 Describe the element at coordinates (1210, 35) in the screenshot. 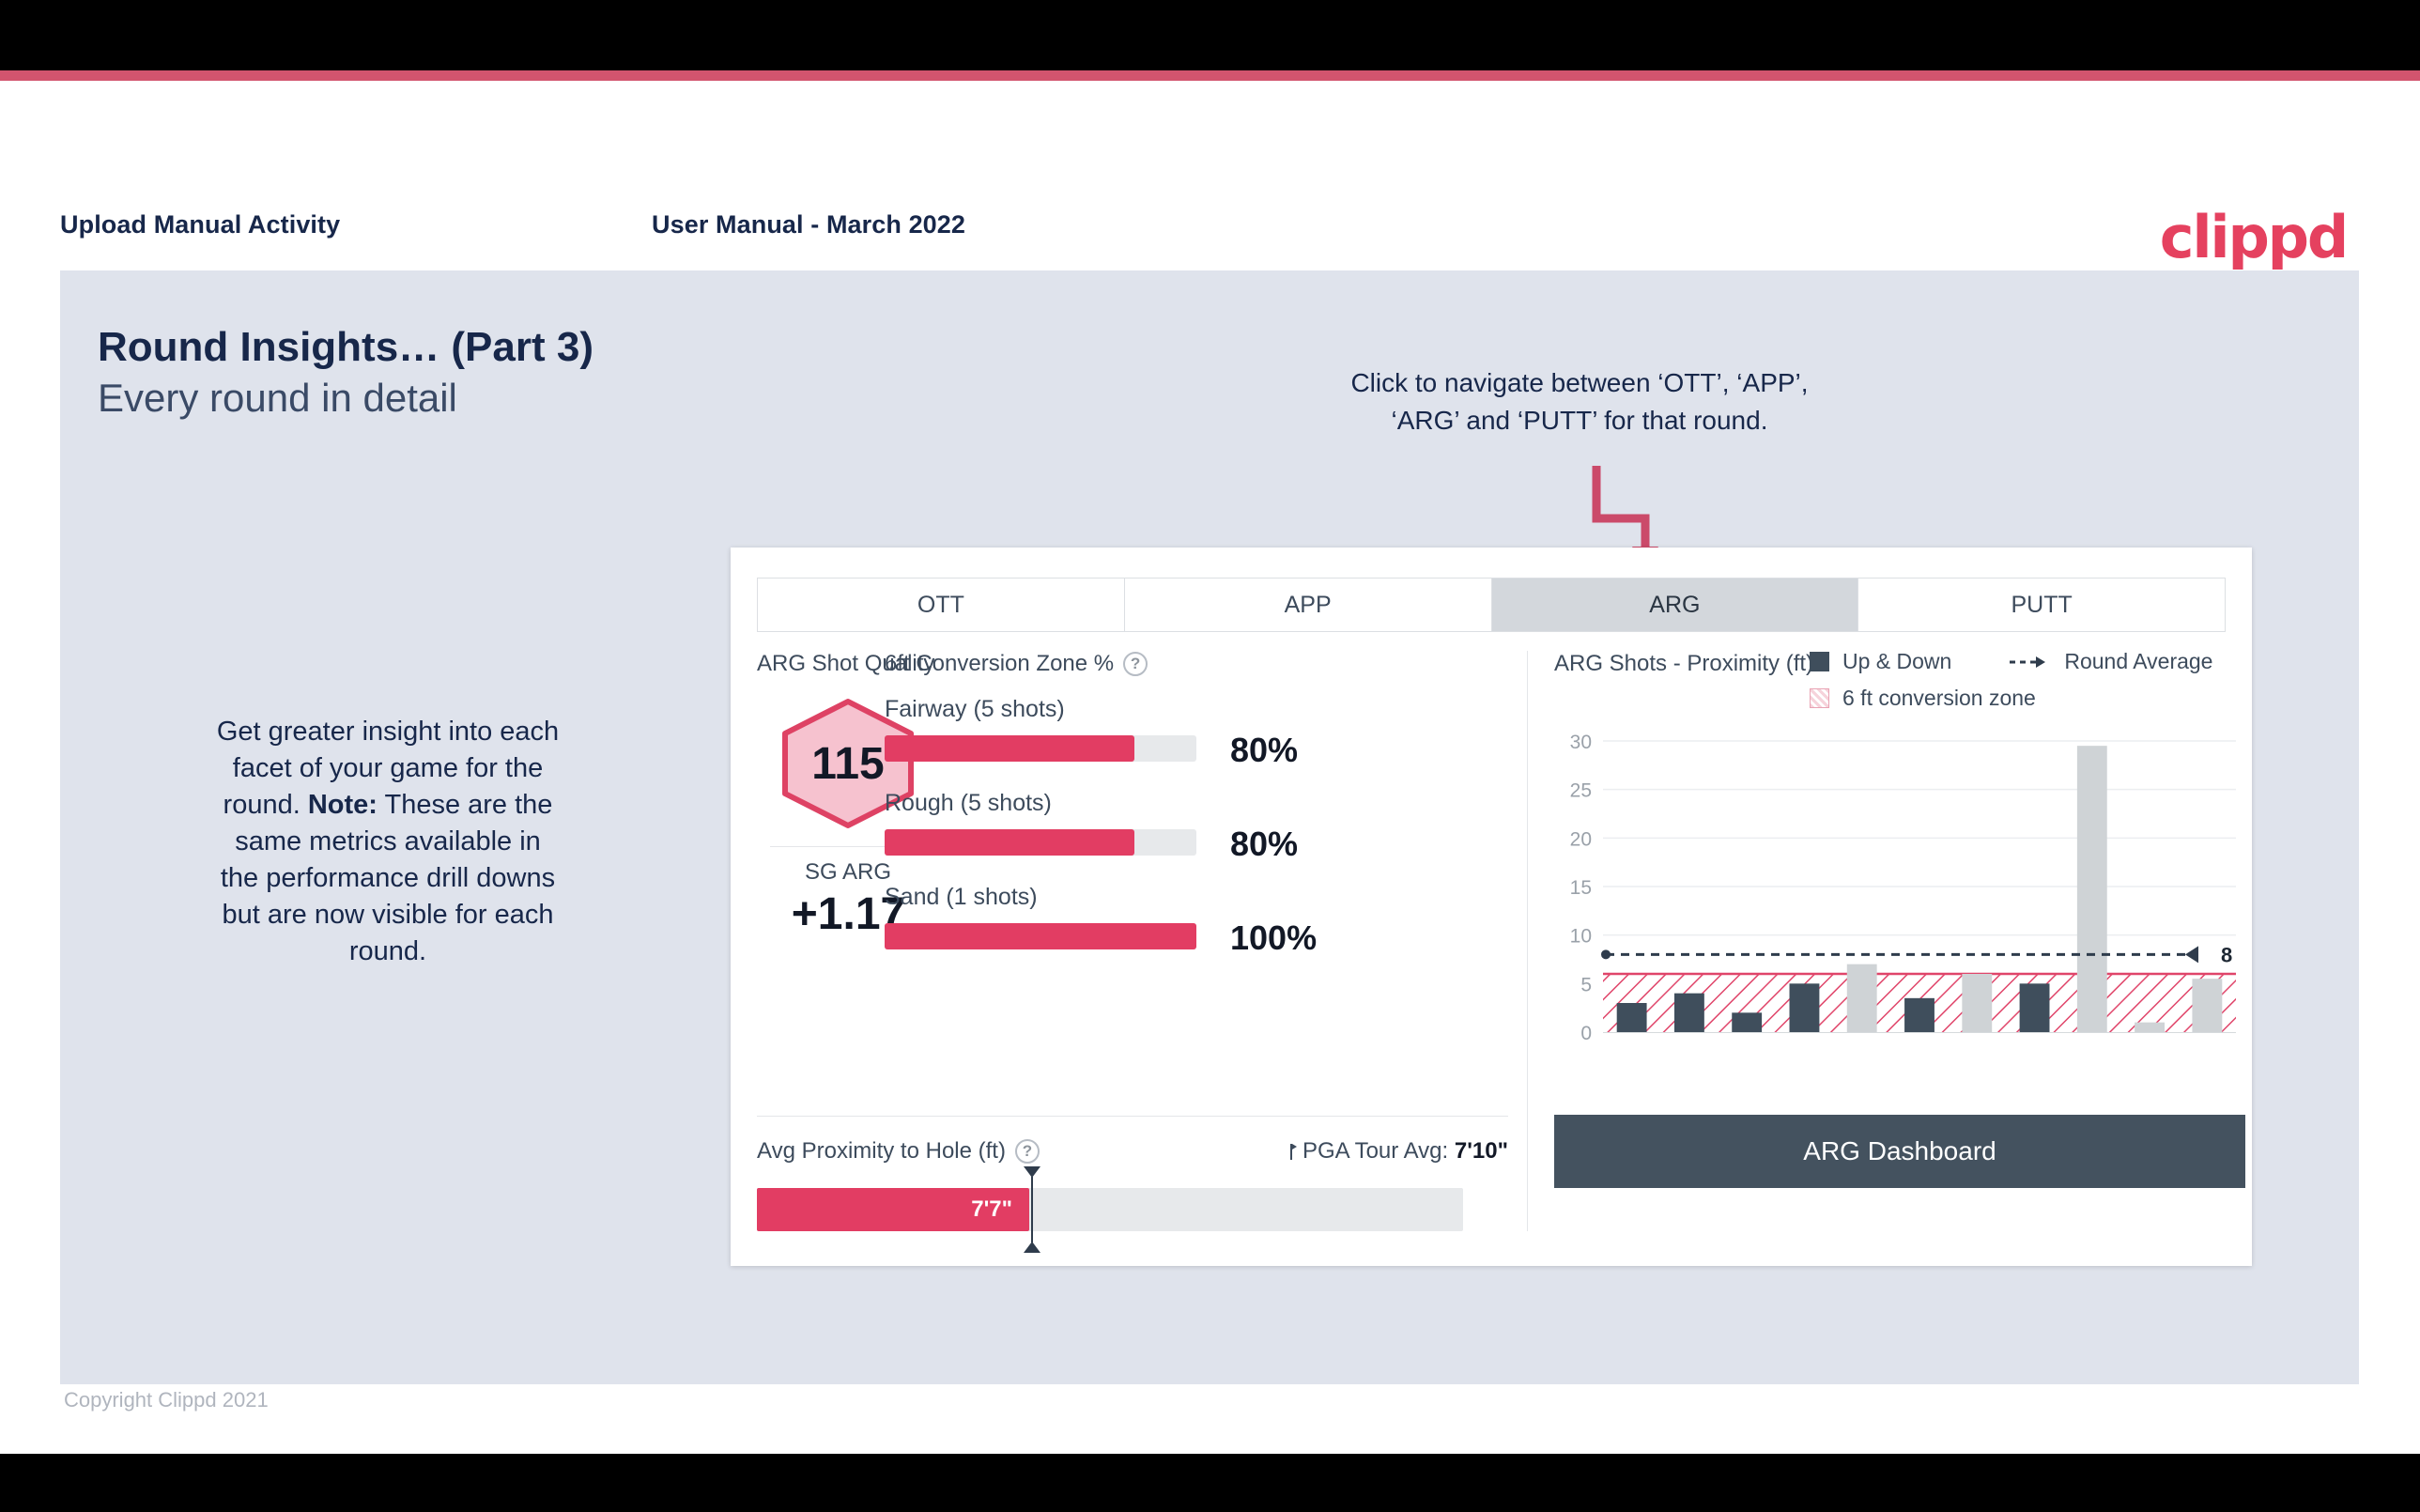

I see `letterbox-top` at that location.